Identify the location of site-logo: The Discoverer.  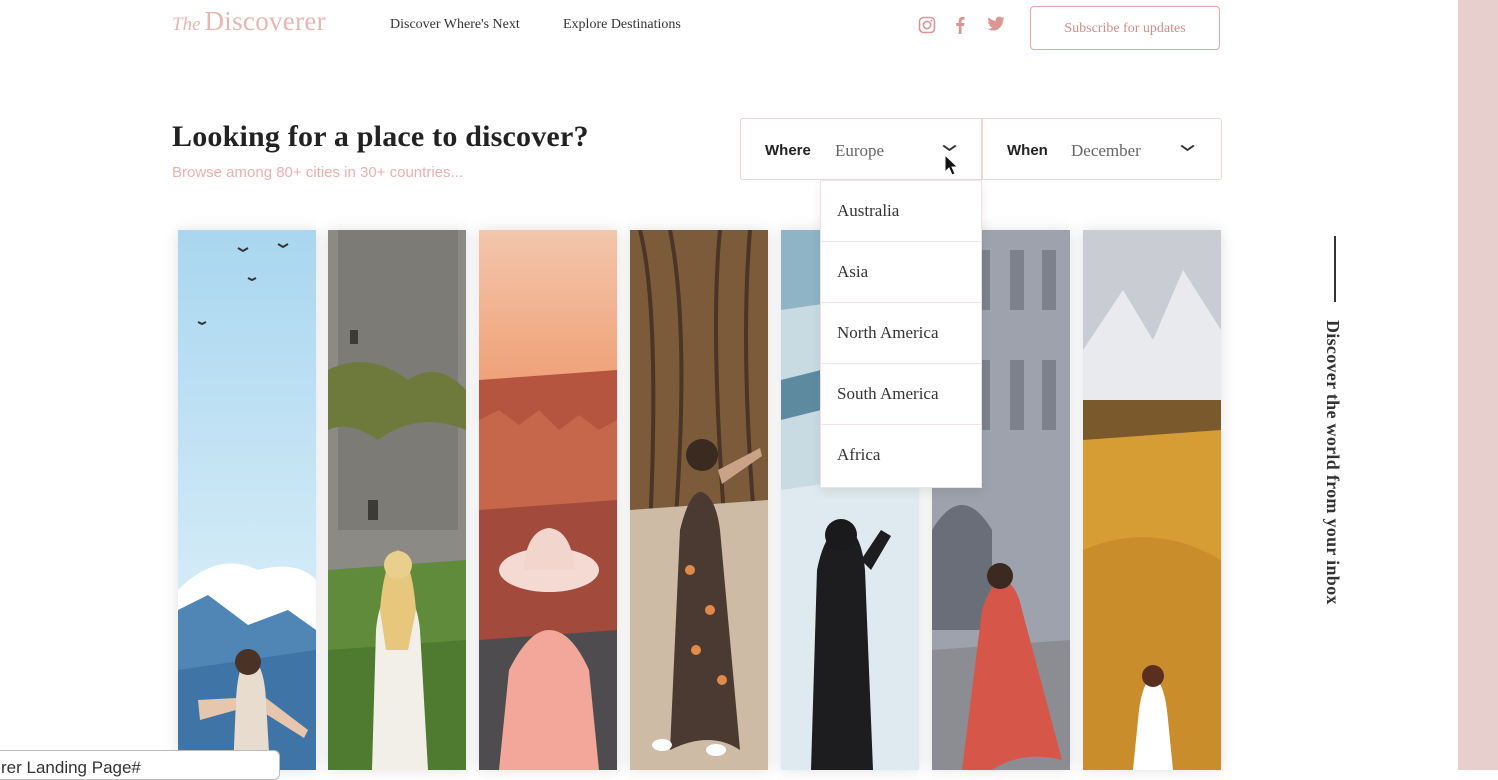
(249, 21).